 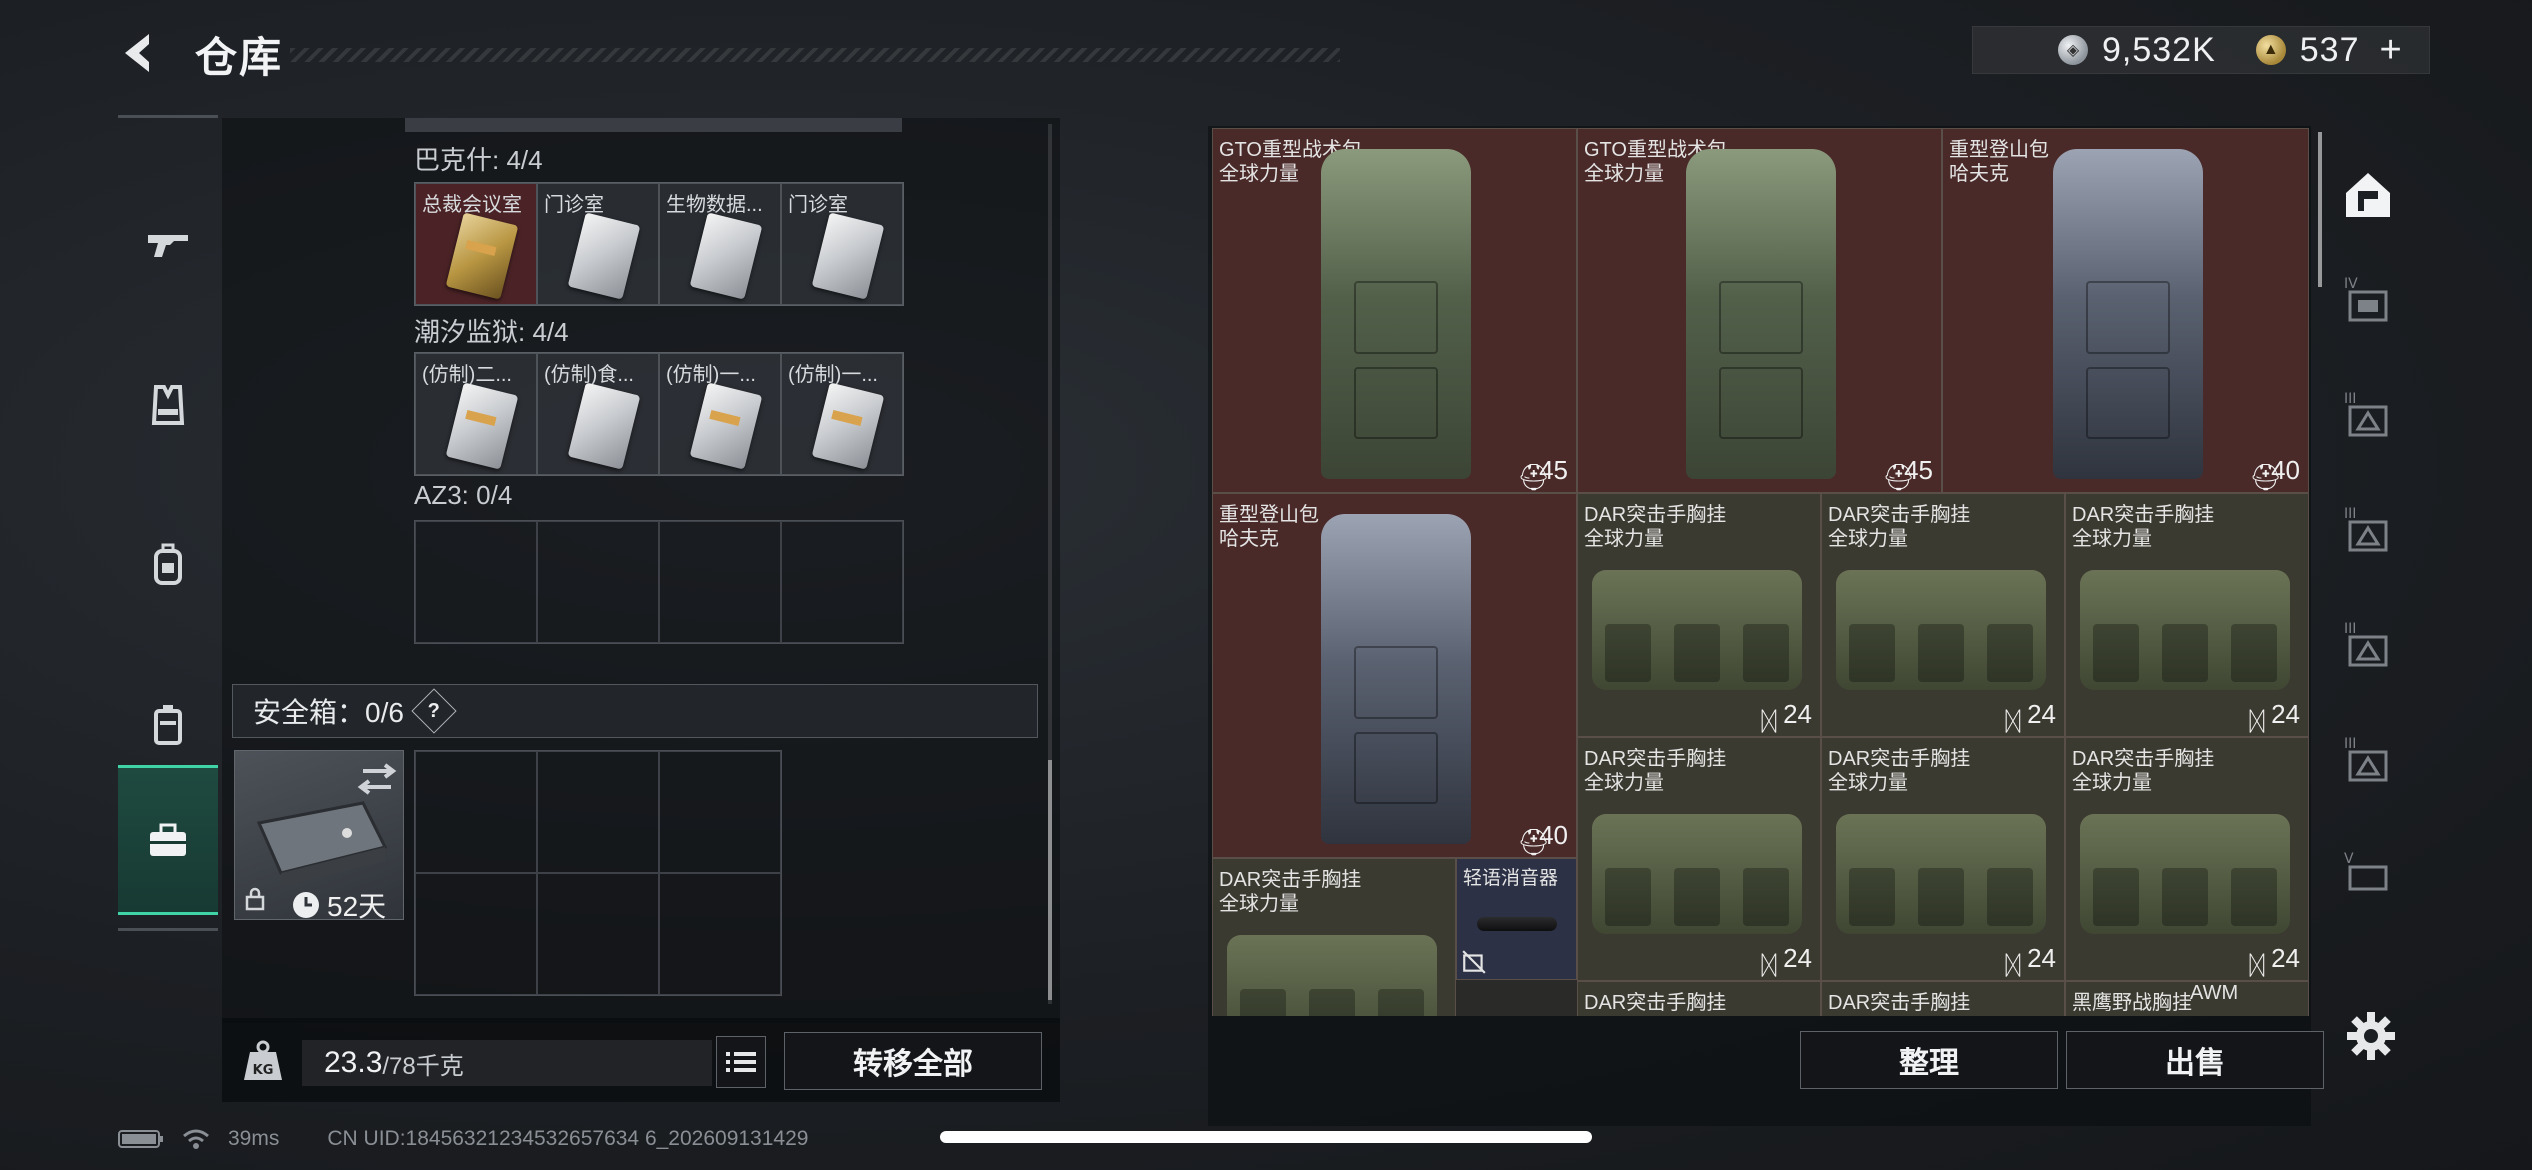 I want to click on inventory-item: DAR突击手胸挂 全球力量, so click(x=1334, y=937).